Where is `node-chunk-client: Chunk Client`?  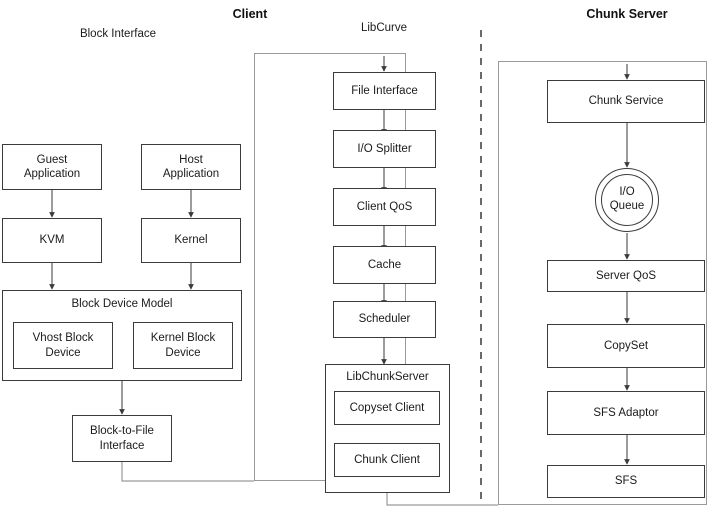 node-chunk-client: Chunk Client is located at coordinates (387, 460).